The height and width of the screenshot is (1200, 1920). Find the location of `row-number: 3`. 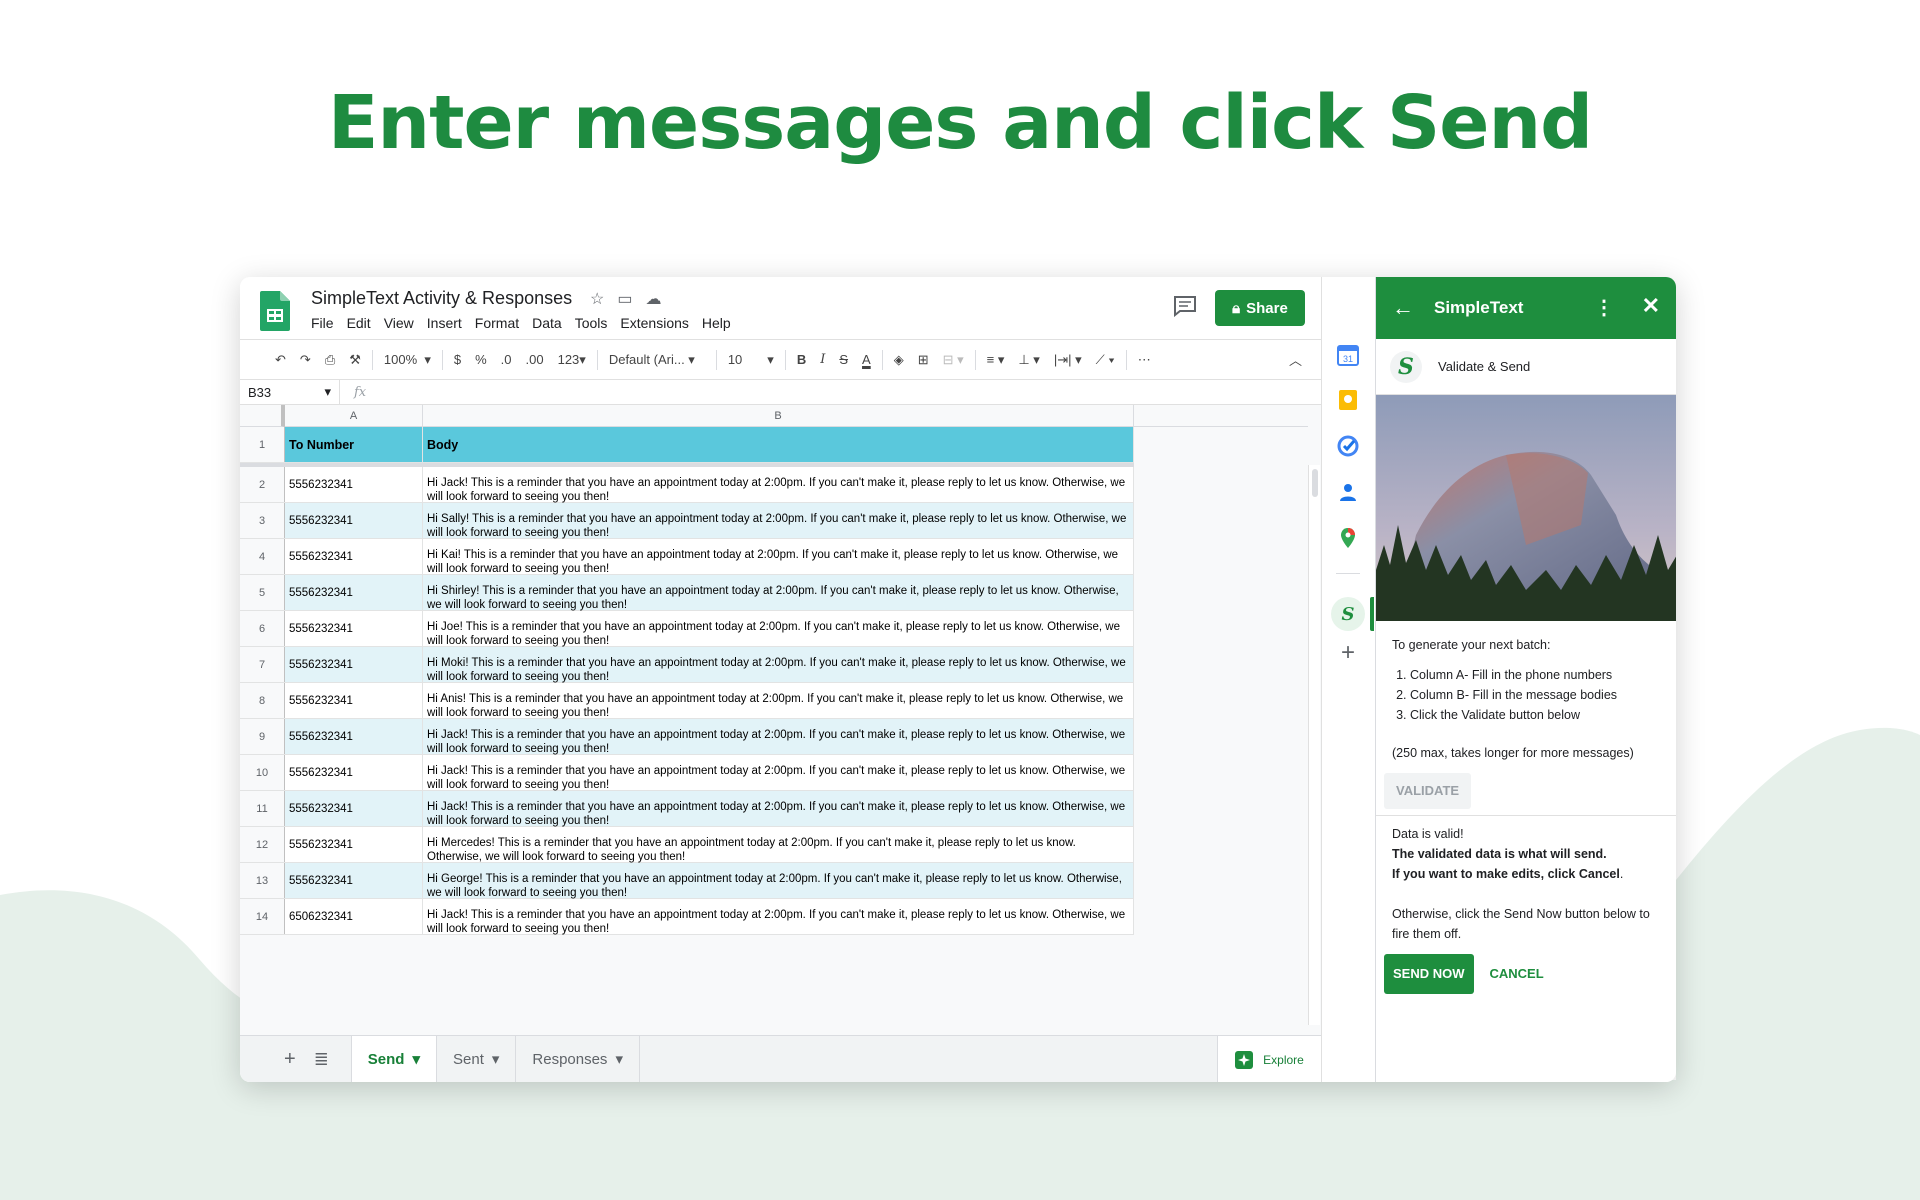

row-number: 3 is located at coordinates (262, 520).